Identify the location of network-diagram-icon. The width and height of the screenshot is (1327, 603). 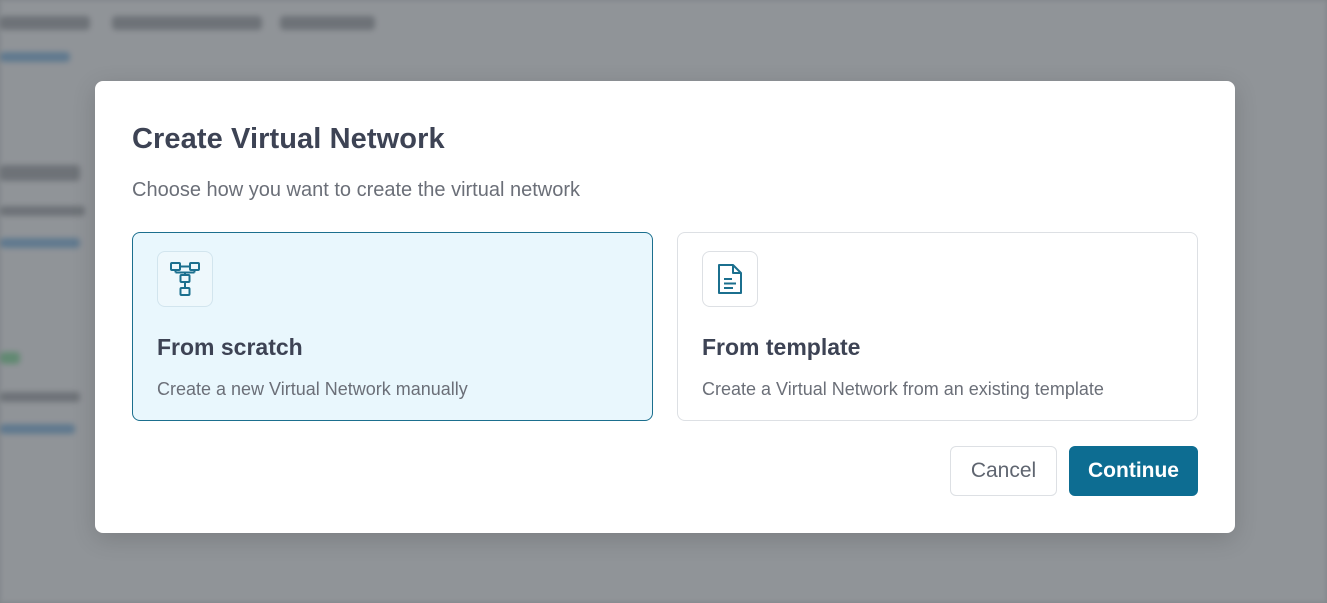
(185, 279).